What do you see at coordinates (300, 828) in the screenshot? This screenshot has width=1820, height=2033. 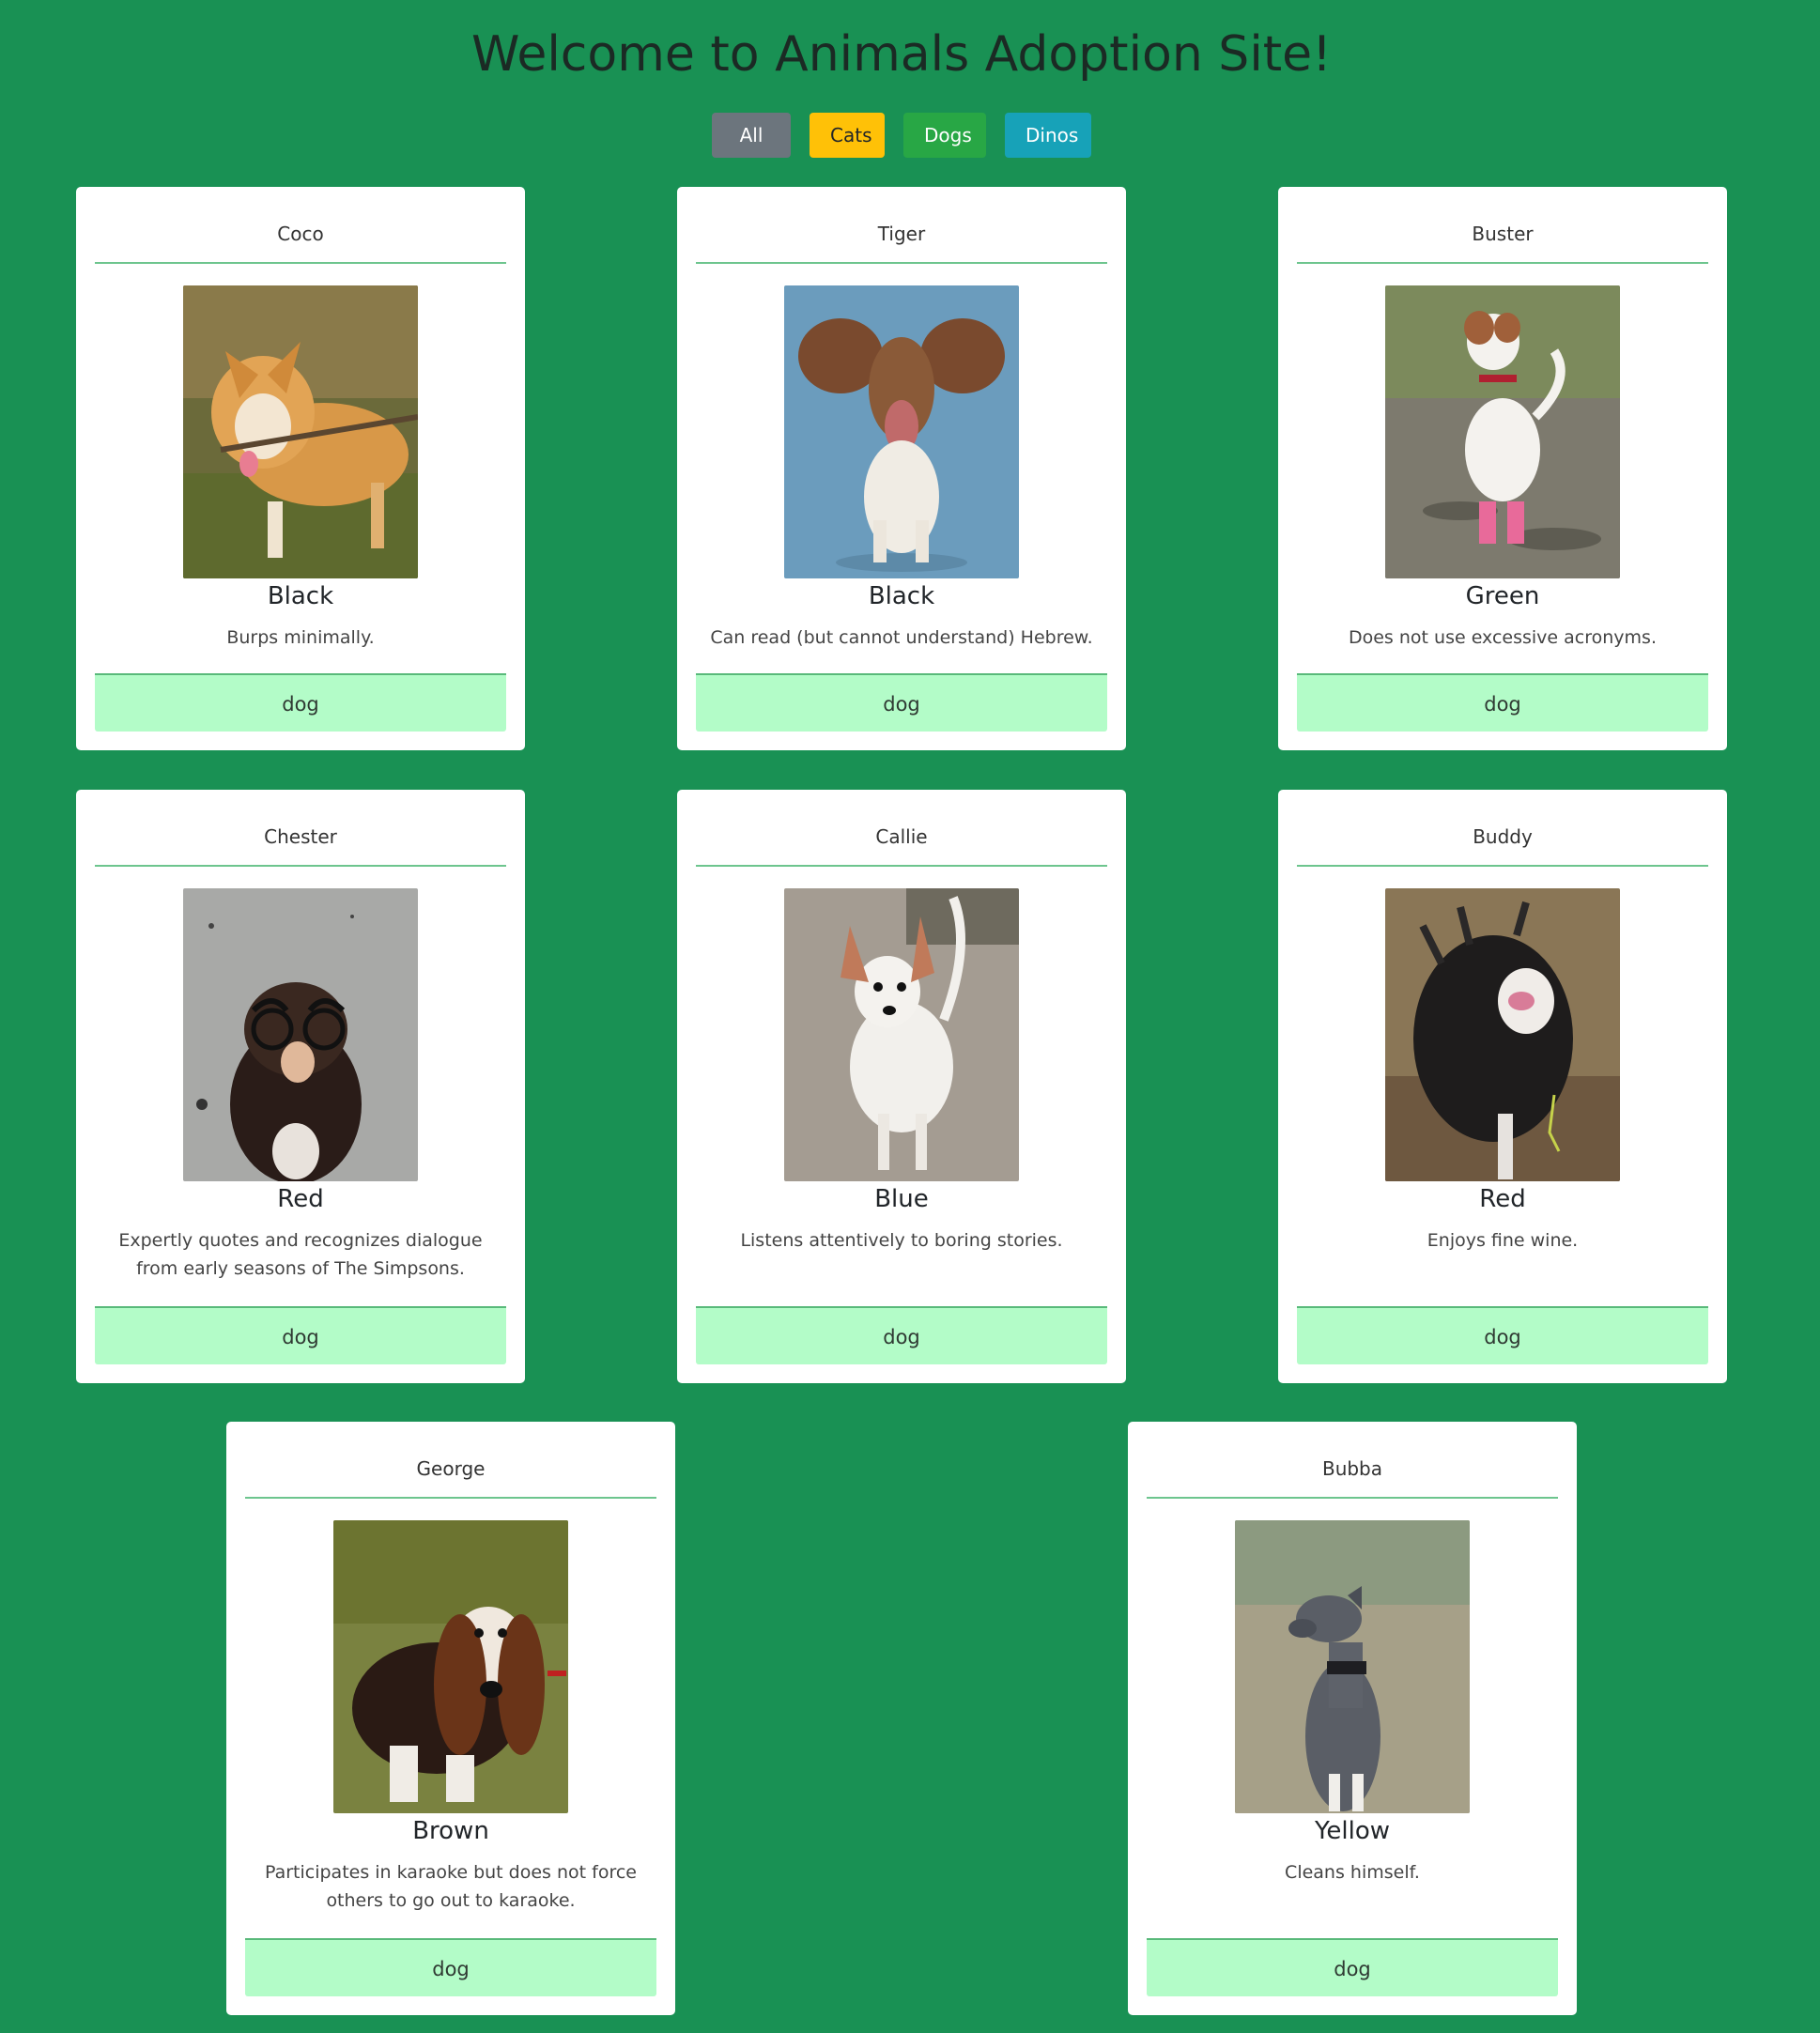 I see `animal-name: Chester` at bounding box center [300, 828].